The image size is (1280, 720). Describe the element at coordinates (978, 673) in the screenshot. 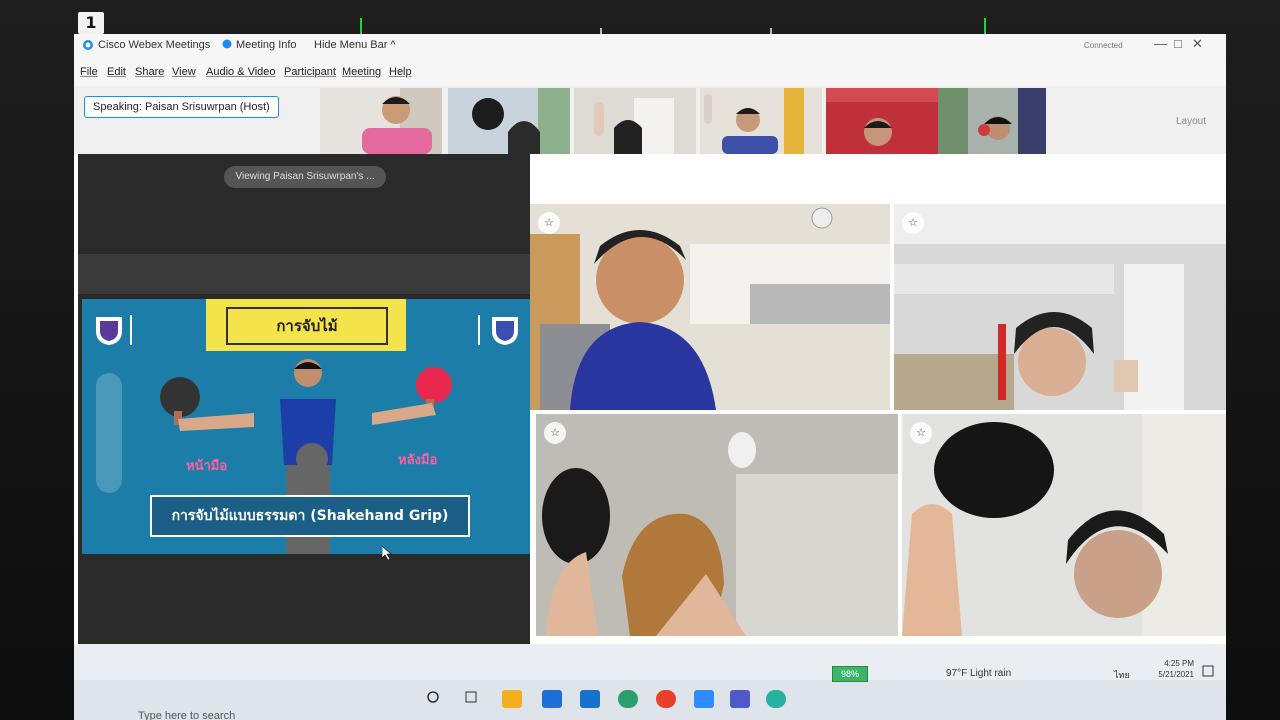

I see `weather-widget: 97°F Light rain` at that location.